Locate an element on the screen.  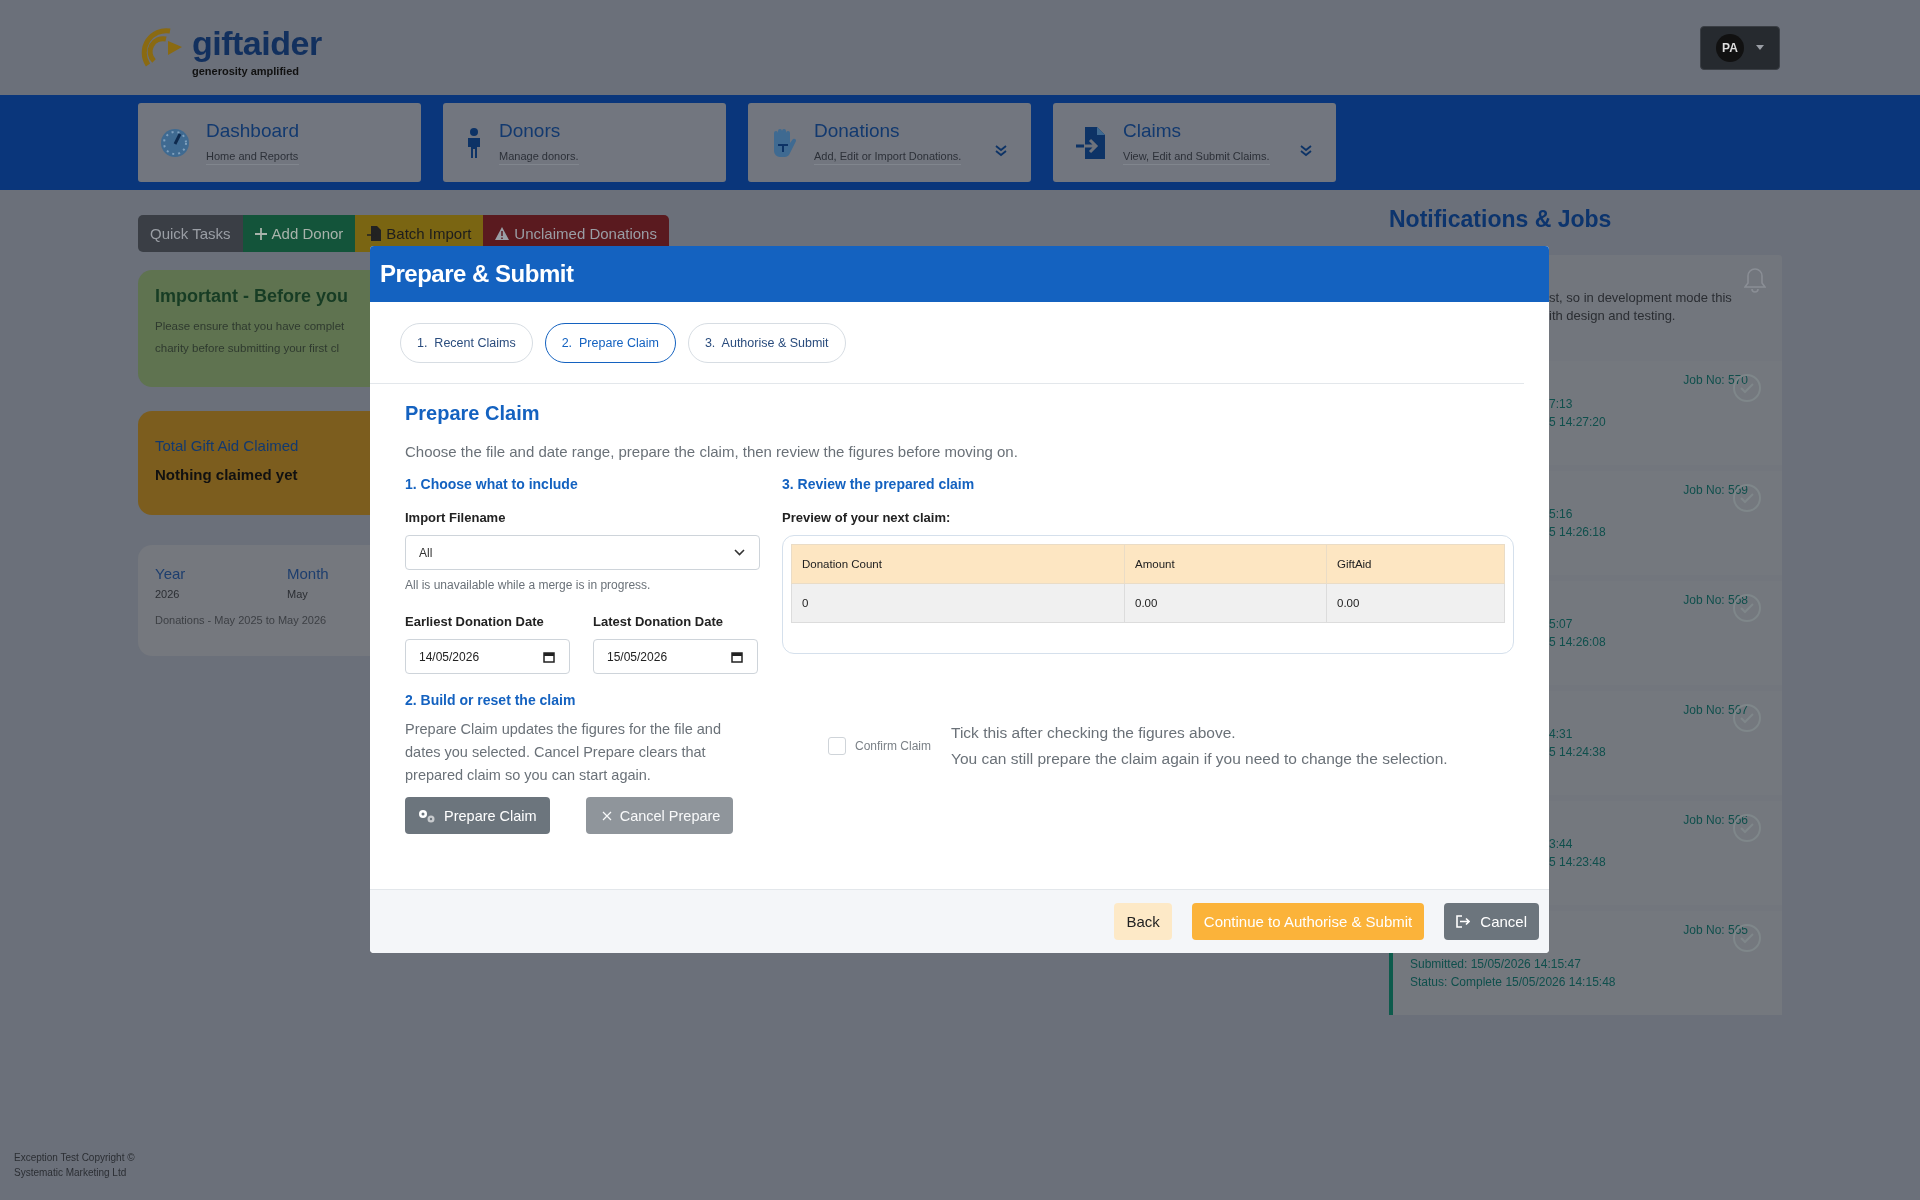
nav-title: Claims is located at coordinates (1153, 131).